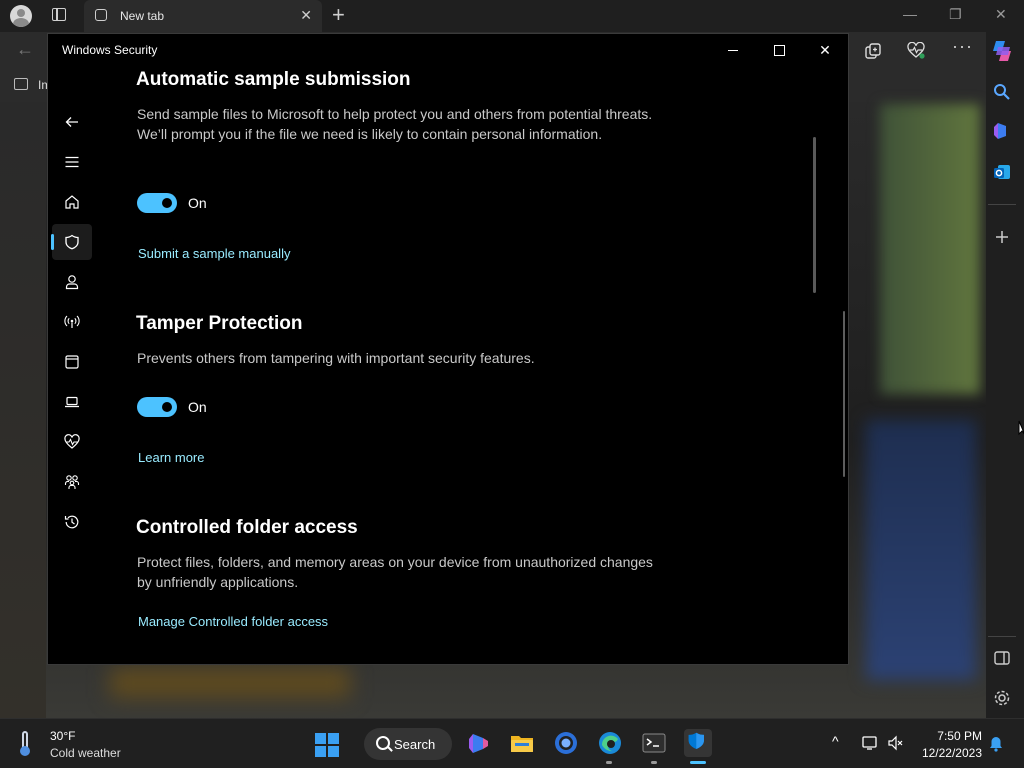 This screenshot has width=1024, height=768. What do you see at coordinates (306, 15) in the screenshot?
I see `tab-close-button: ✕` at bounding box center [306, 15].